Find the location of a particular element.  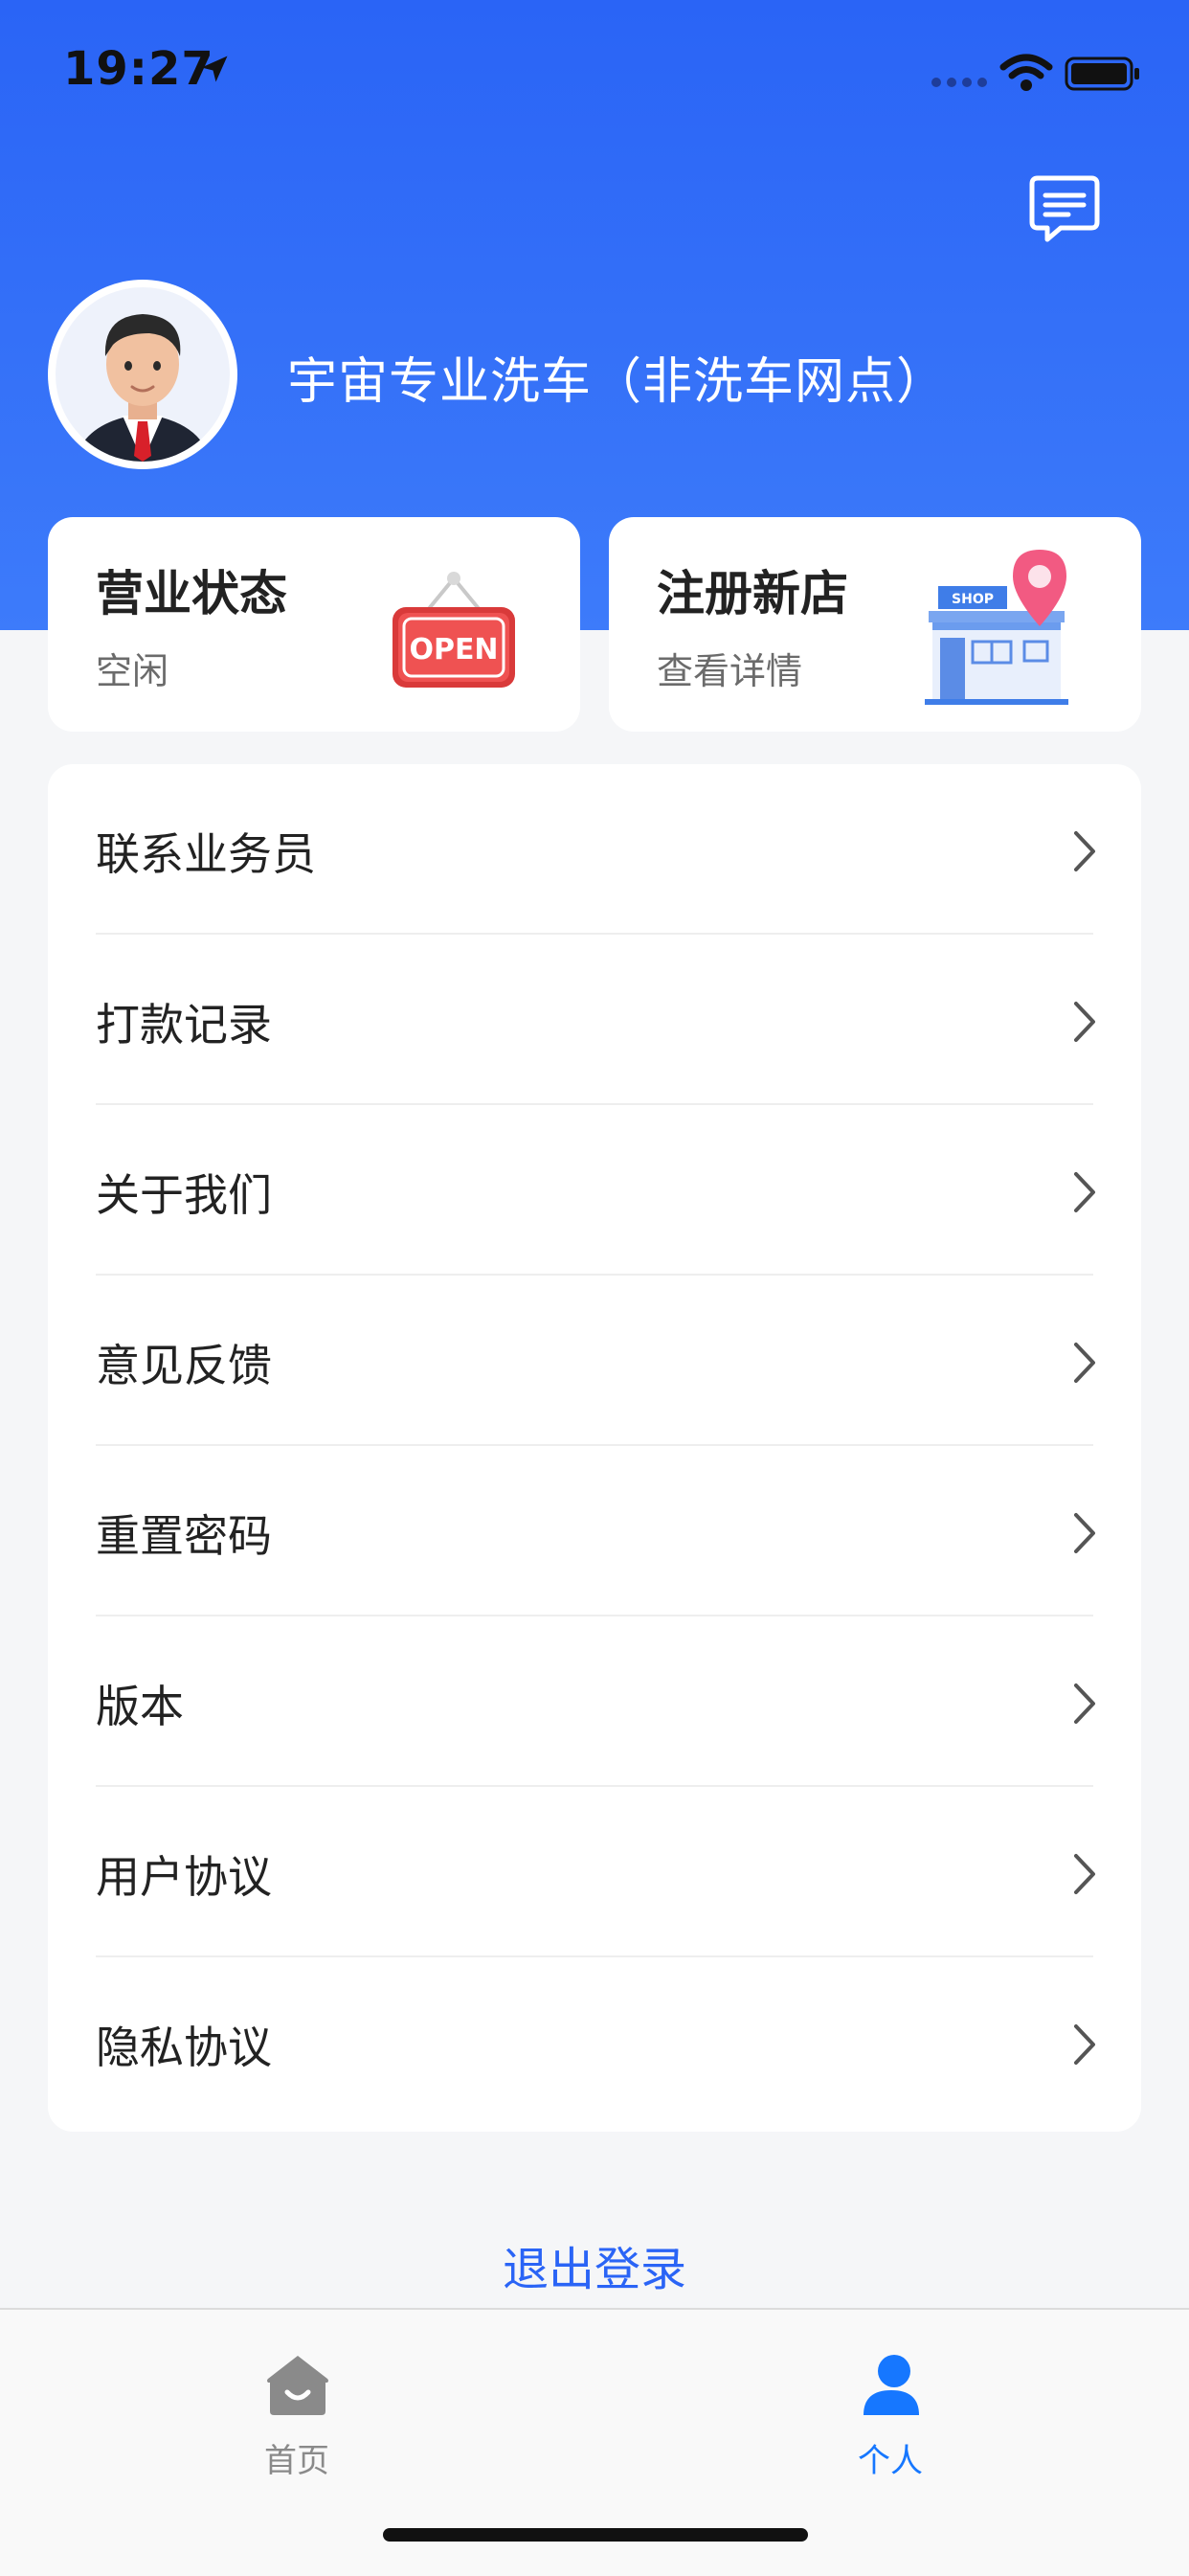

business-status-title: 营业状态 is located at coordinates (191, 593).